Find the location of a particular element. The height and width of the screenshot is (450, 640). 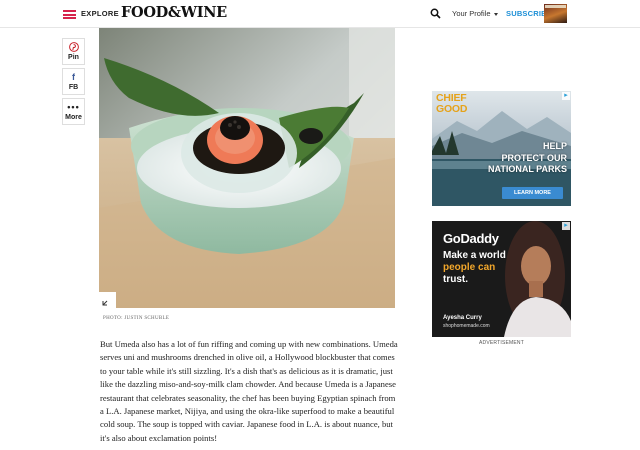

site-logo: FOOD&WINE is located at coordinates (174, 12).